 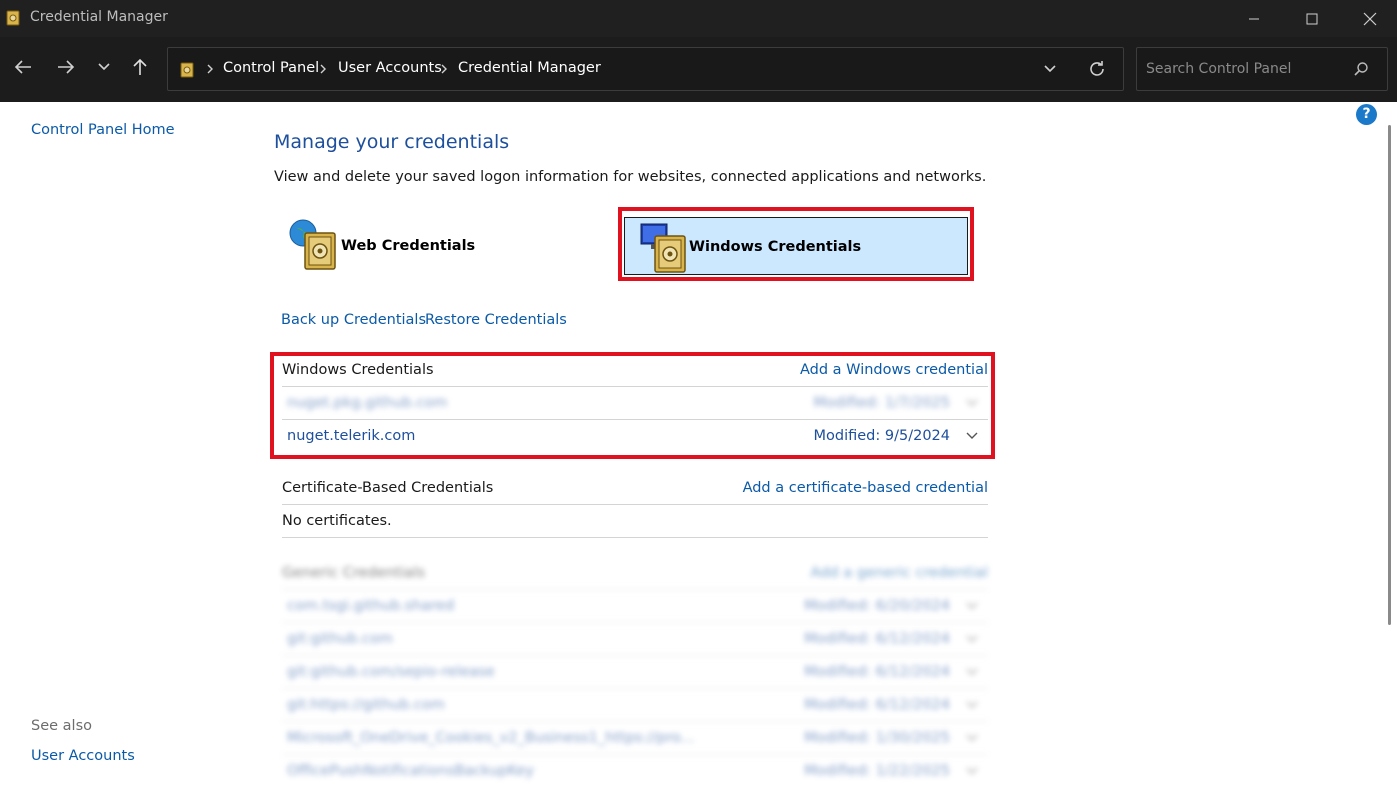 What do you see at coordinates (796, 244) in the screenshot?
I see `highlight-box-tile` at bounding box center [796, 244].